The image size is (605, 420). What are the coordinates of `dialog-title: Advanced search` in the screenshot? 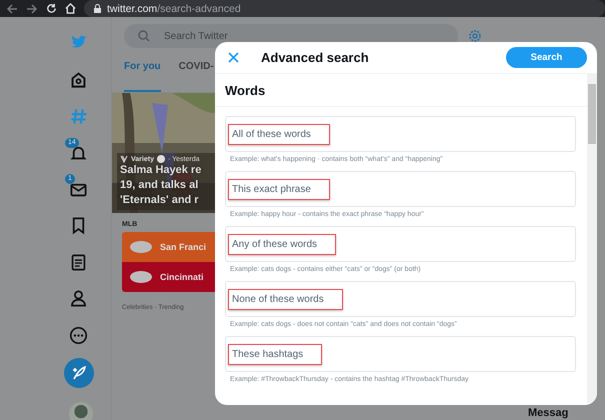 It's located at (315, 57).